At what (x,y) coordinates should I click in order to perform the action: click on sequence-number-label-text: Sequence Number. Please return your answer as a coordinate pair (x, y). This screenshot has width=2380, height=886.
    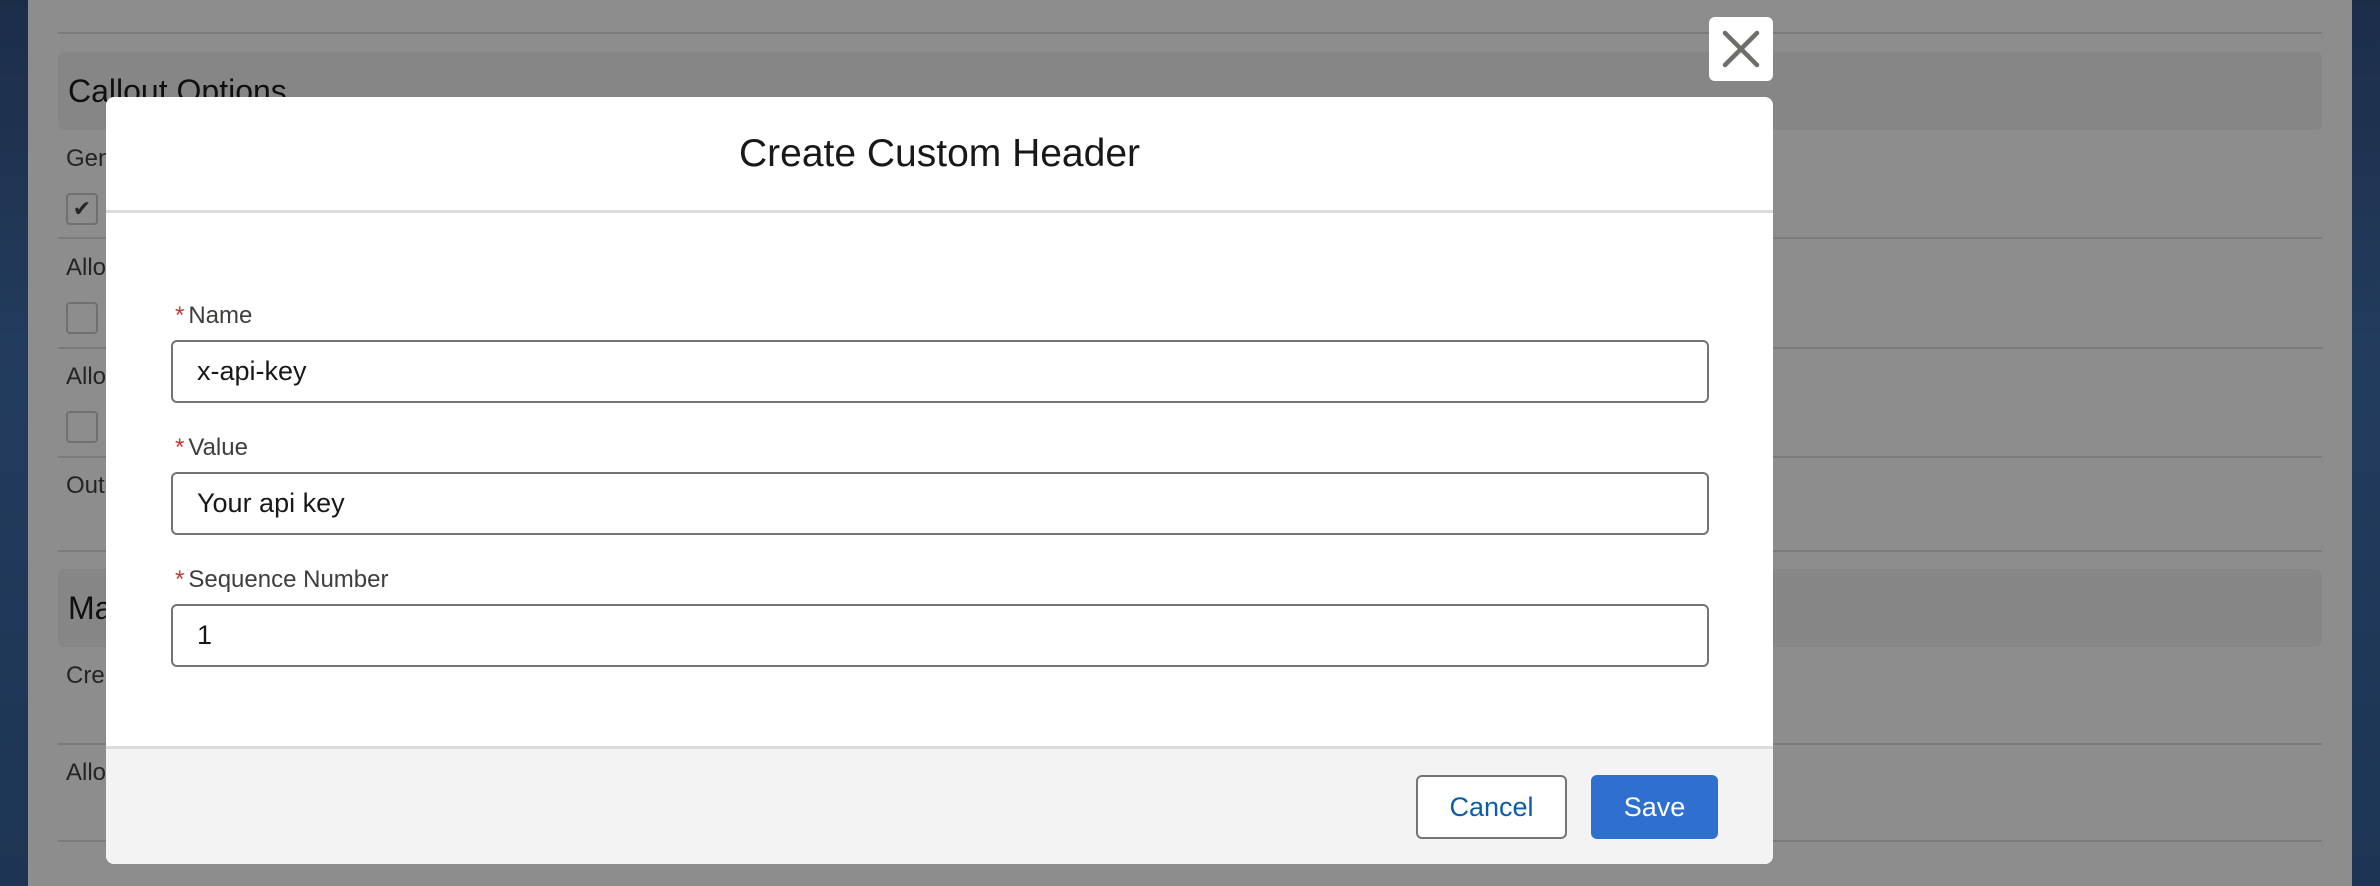
    Looking at the image, I should click on (288, 579).